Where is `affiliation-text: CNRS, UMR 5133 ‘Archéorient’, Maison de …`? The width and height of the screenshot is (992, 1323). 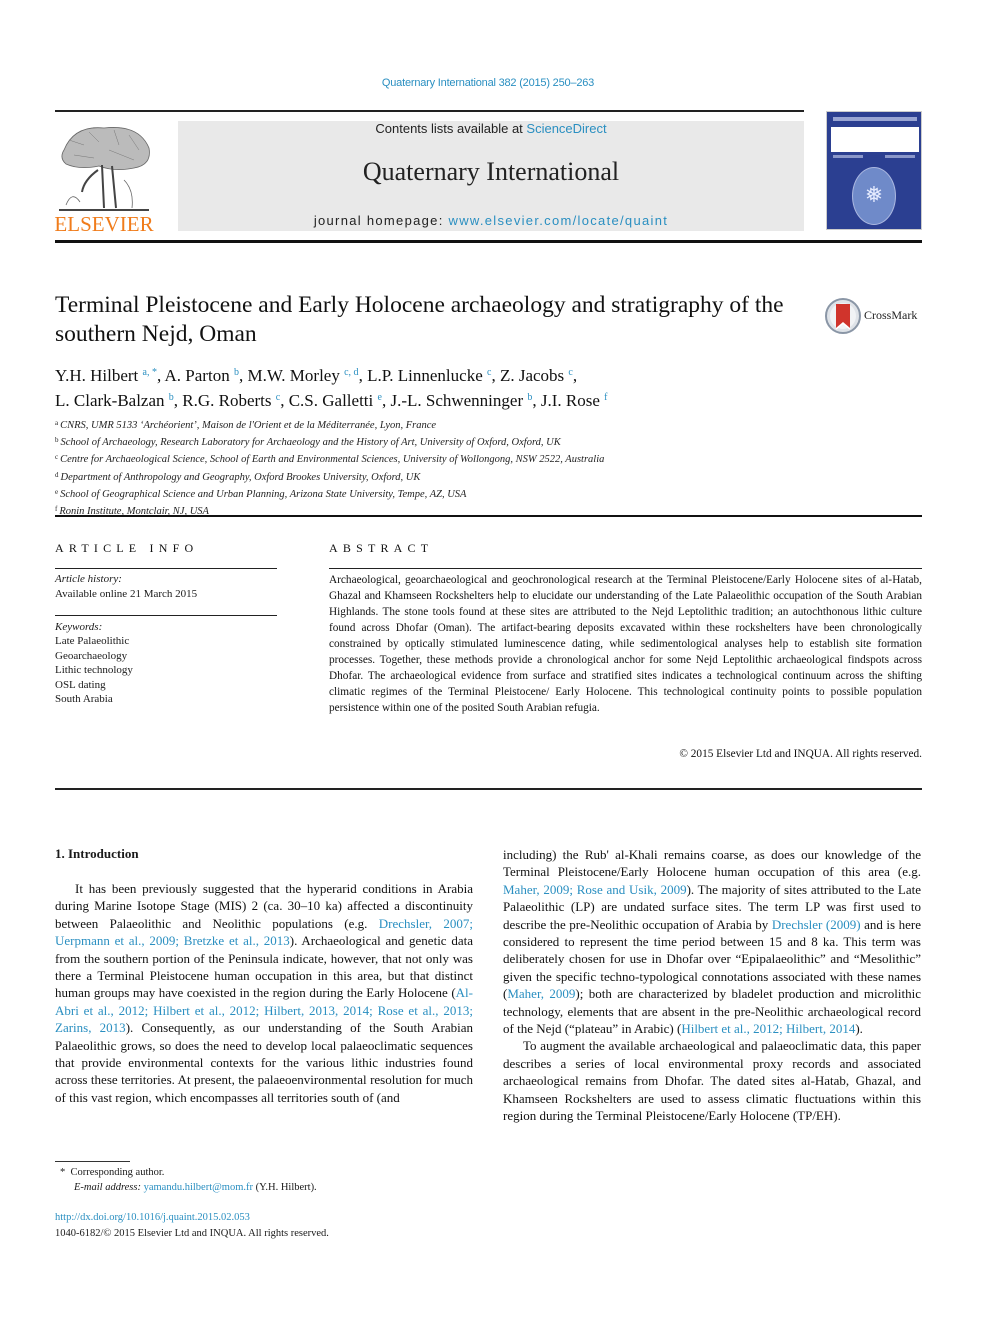
affiliation-text: CNRS, UMR 5133 ‘Archéorient’, Maison de … is located at coordinates (248, 425).